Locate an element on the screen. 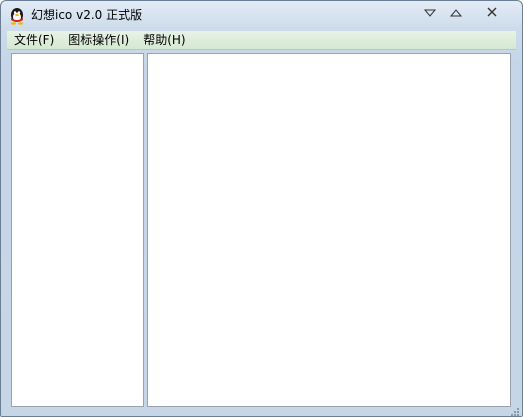  minimize-button is located at coordinates (430, 11).